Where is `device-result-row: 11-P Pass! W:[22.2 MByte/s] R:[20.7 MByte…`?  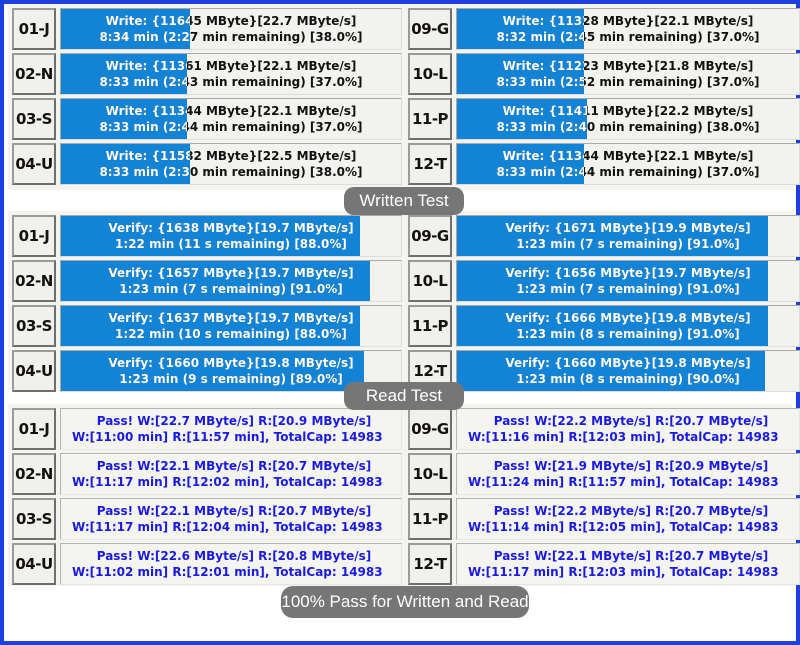 device-result-row: 11-P Pass! W:[22.2 MByte/s] R:[20.7 MByte… is located at coordinates (604, 519).